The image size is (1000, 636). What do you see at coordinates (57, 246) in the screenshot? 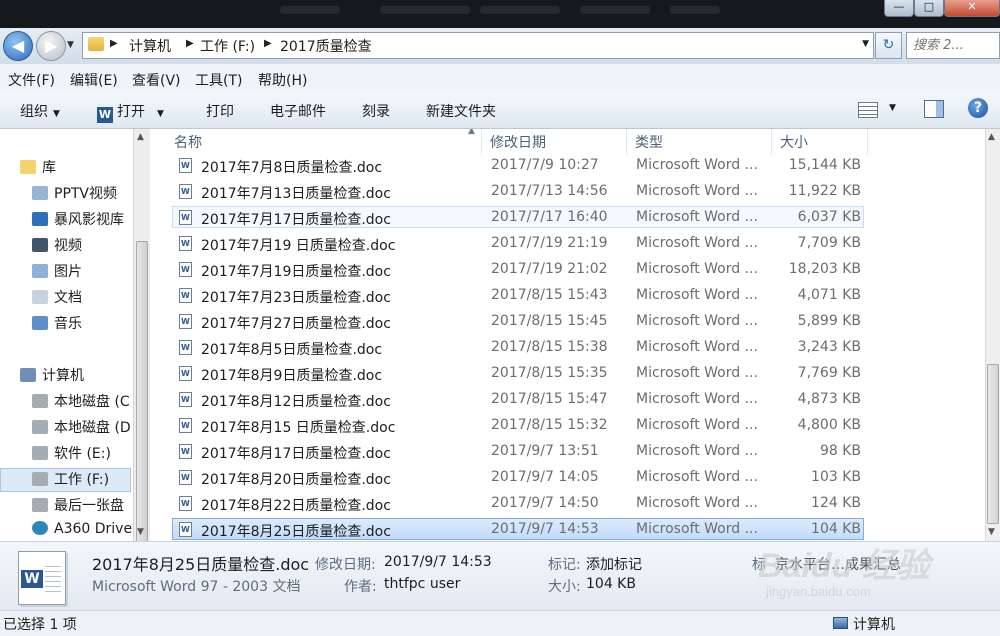
I see `nav-item-videos: 视频` at bounding box center [57, 246].